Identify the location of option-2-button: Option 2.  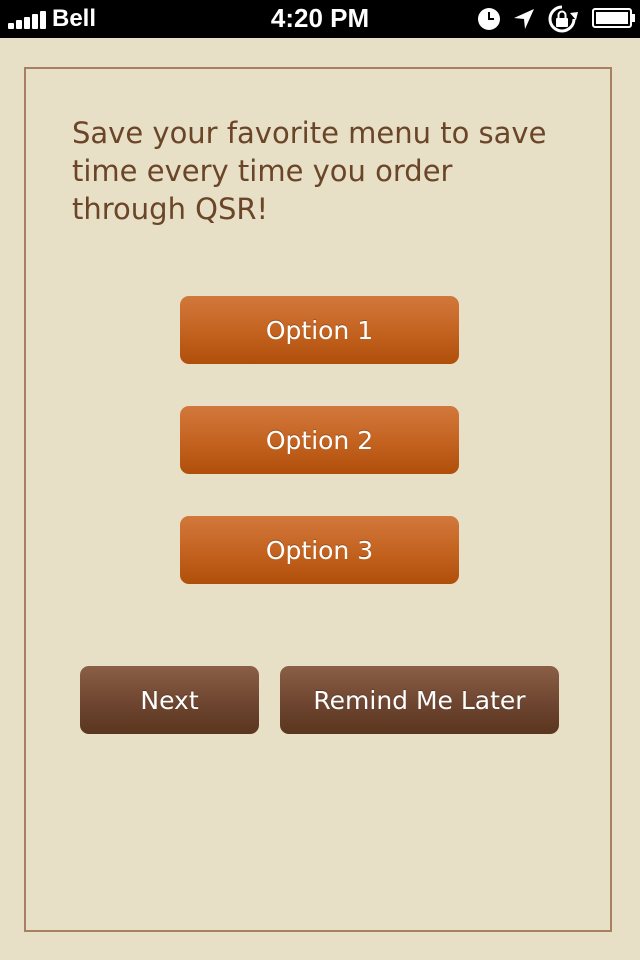
(319, 440).